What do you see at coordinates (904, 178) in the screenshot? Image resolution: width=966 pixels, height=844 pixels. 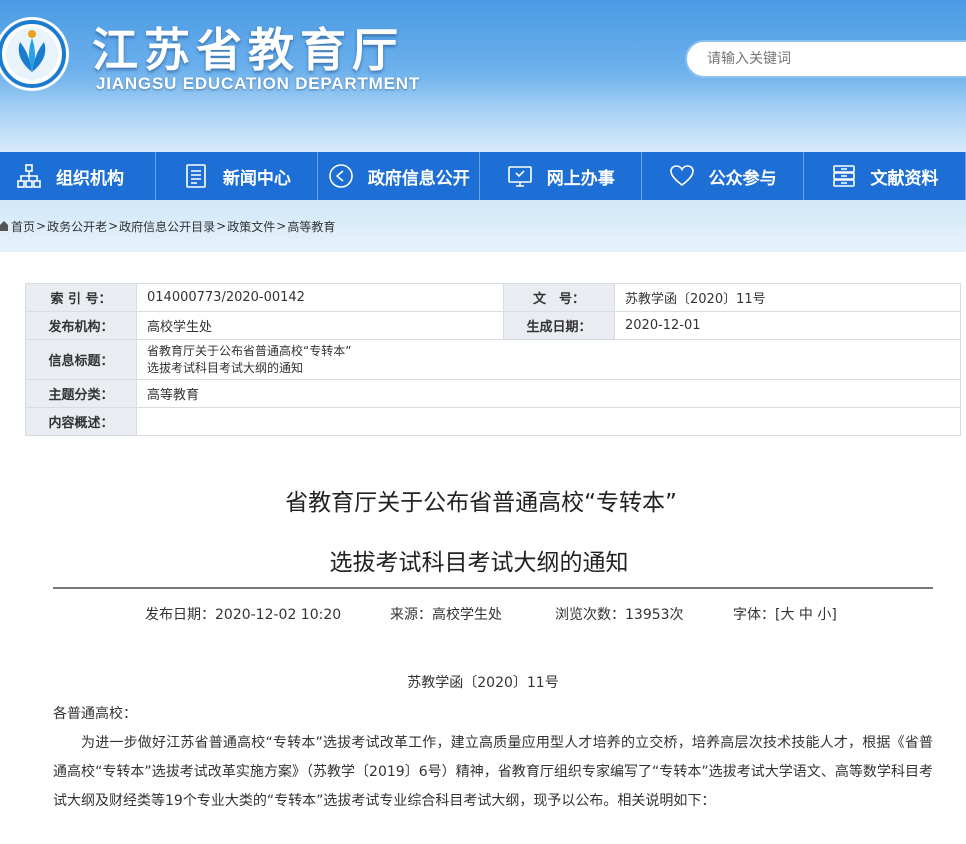 I see `nav-item-label: 文献资料` at bounding box center [904, 178].